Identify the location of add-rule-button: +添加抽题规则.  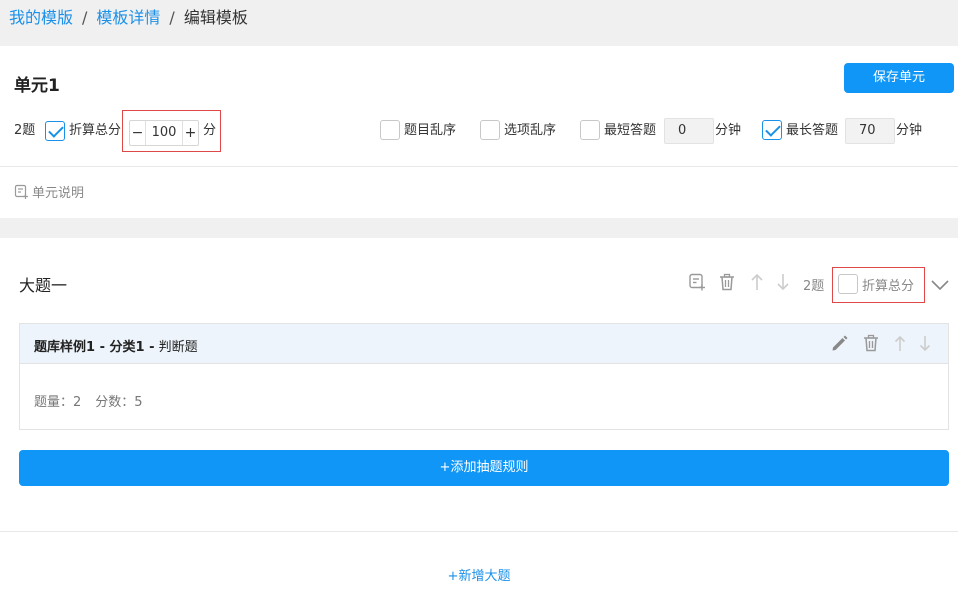
(484, 468).